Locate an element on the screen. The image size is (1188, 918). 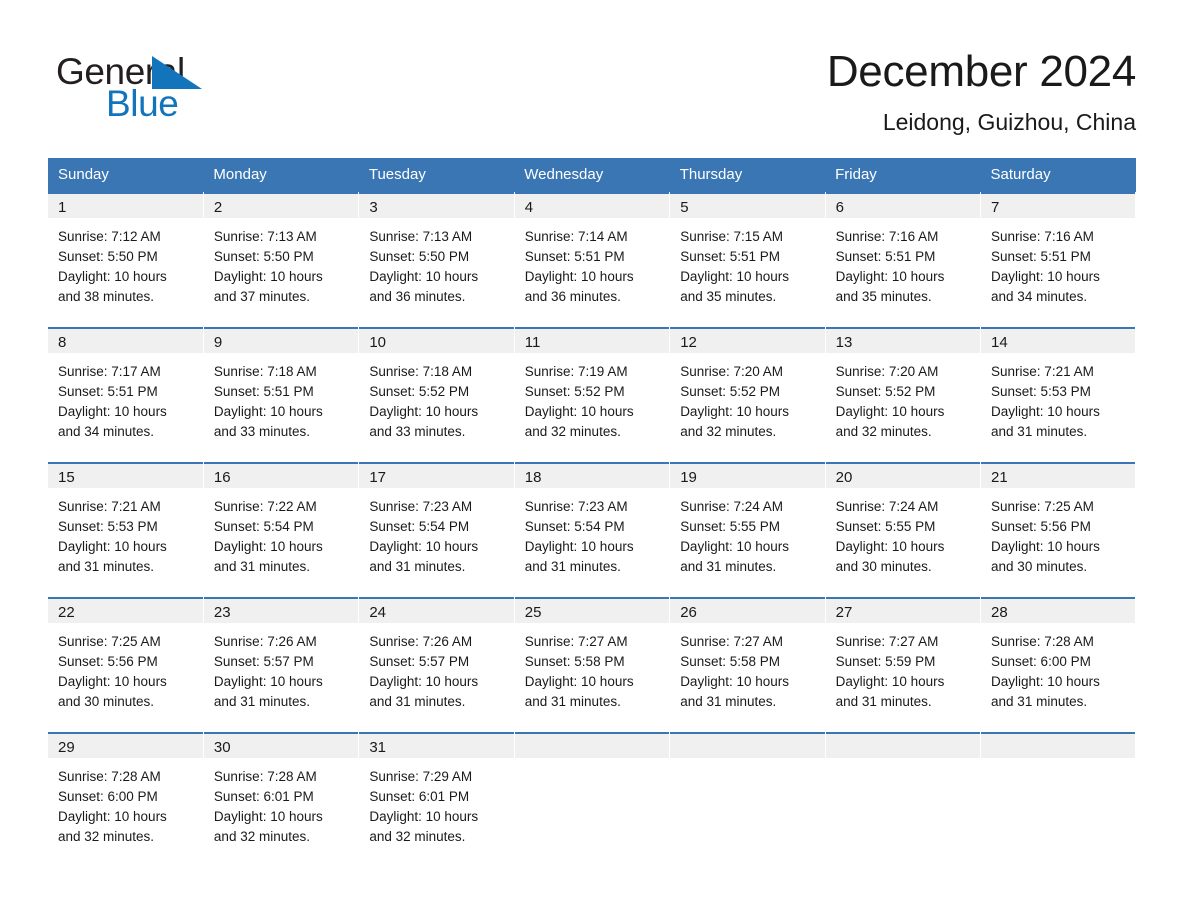
day-sunrise-text: Sunrise: 7:23 AM is located at coordinates (421, 506).